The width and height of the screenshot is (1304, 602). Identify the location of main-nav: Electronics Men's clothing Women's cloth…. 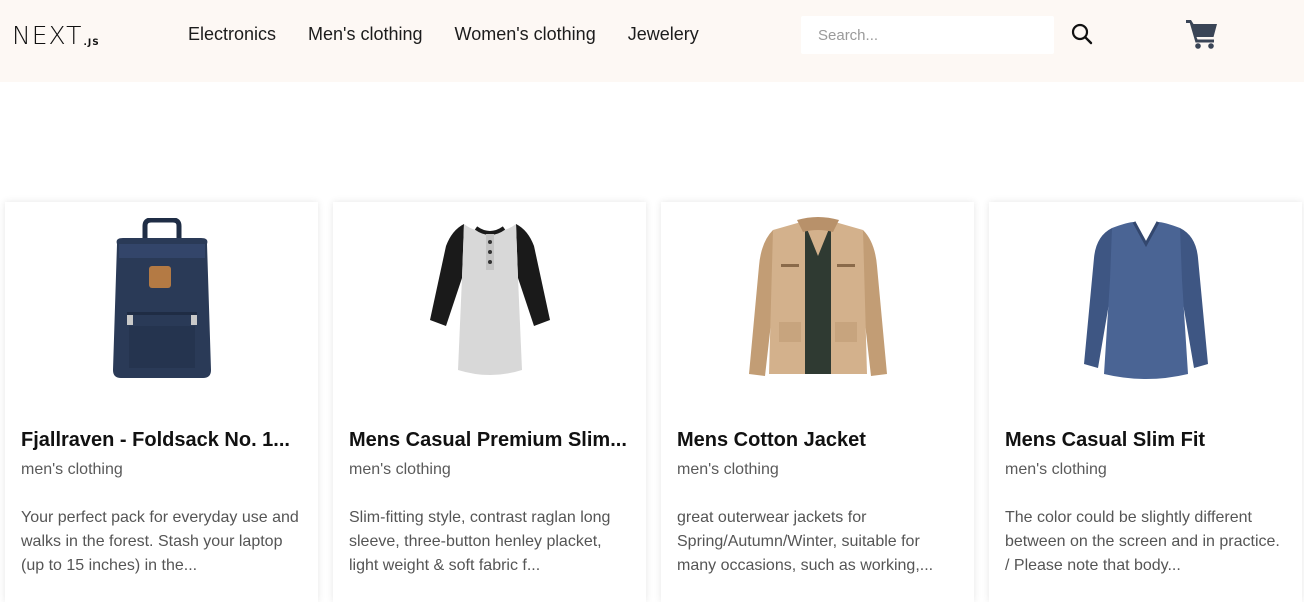
(459, 34).